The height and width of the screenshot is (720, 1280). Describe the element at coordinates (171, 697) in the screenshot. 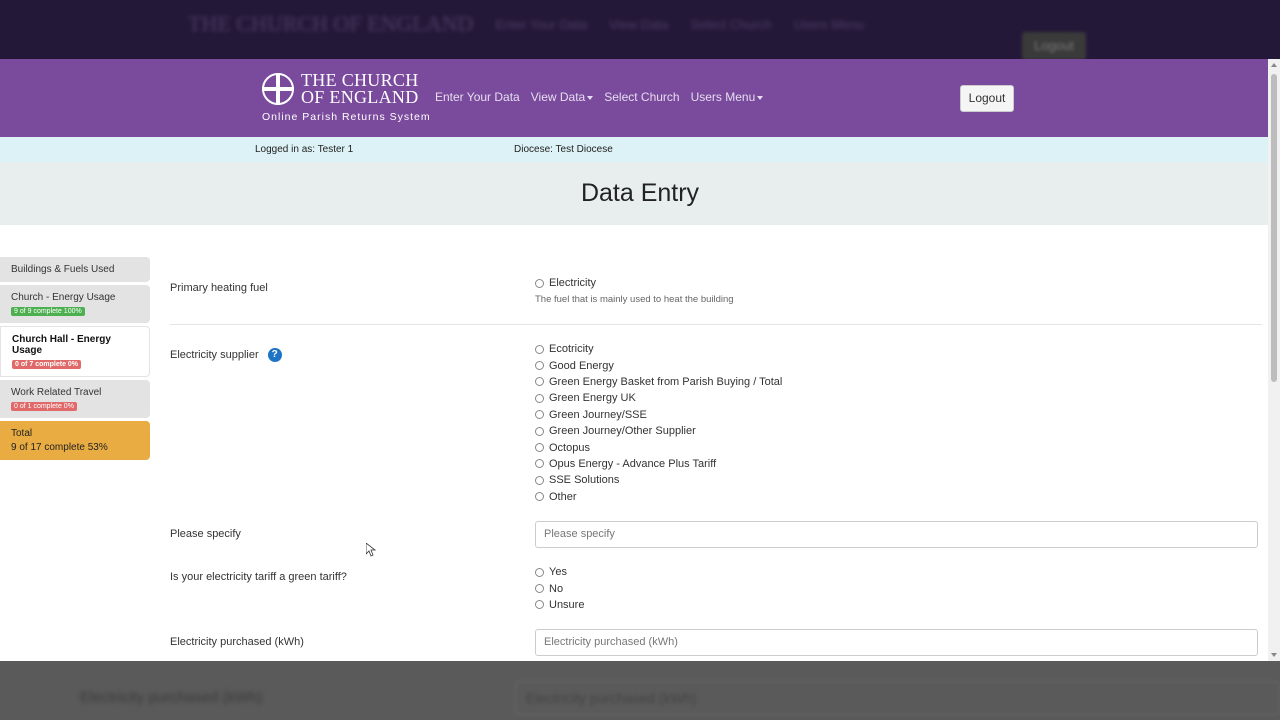

I see `ghost-label: Electricity purchased (kWh)` at that location.